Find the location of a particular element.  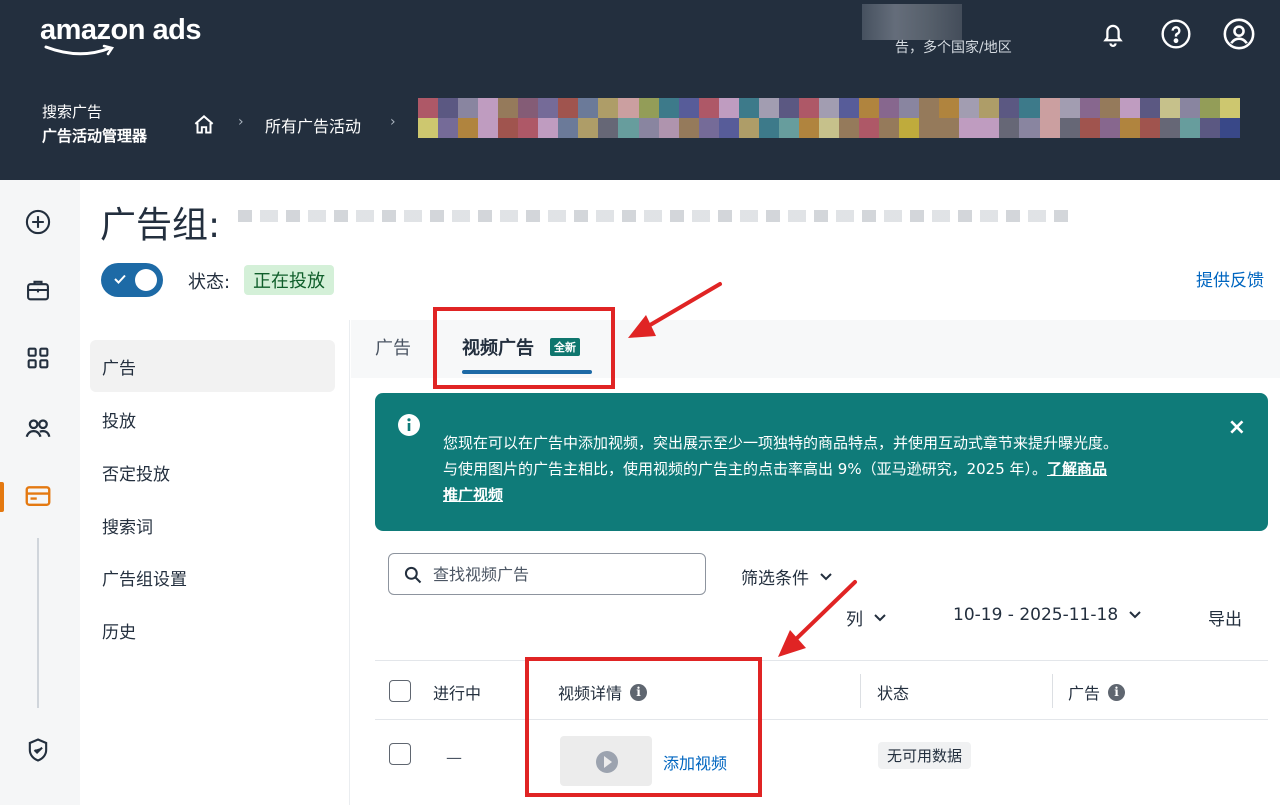

subnav-item-negative-targeting: 否定投放 is located at coordinates (212, 472).